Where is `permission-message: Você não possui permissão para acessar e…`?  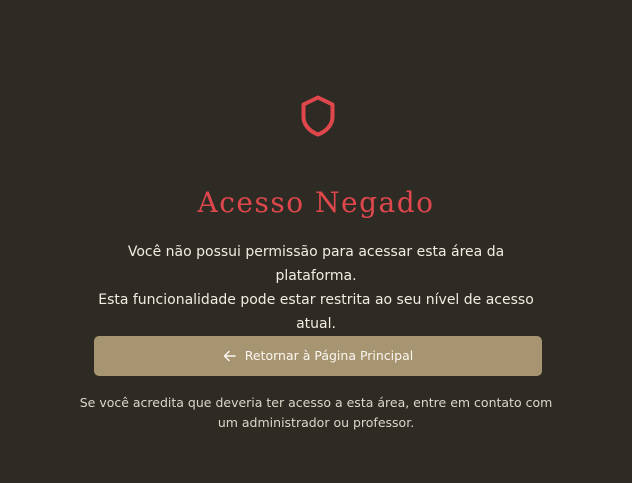
permission-message: Você não possui permissão para acessar e… is located at coordinates (316, 288).